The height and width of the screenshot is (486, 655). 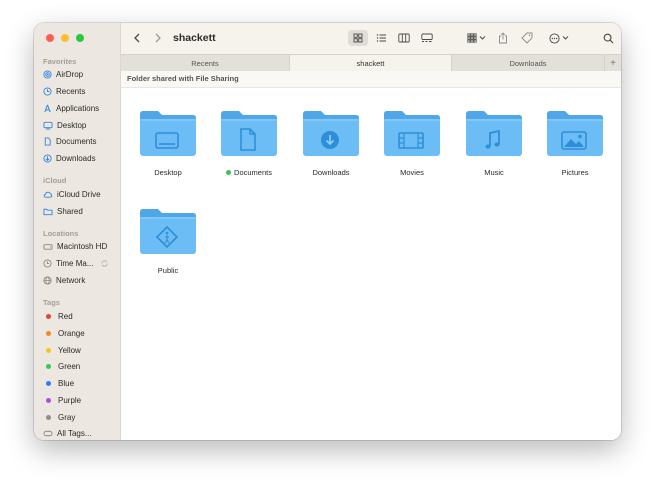 I want to click on sidebar-tag-yellow: Yellow, so click(x=81, y=350).